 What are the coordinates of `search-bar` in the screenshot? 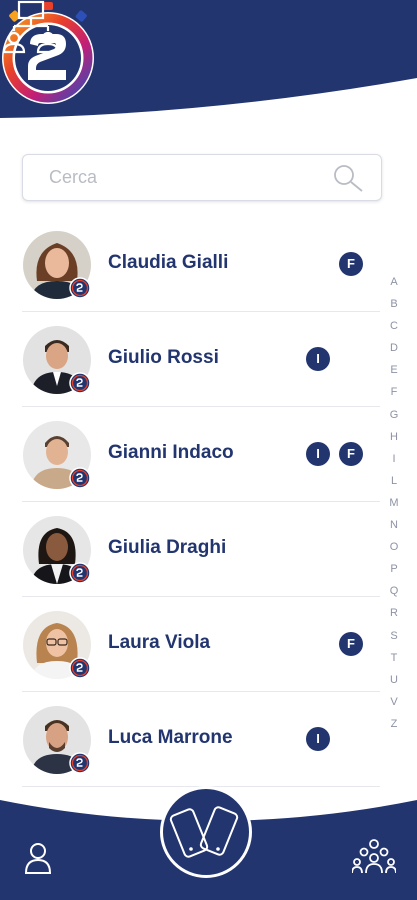 It's located at (202, 177).